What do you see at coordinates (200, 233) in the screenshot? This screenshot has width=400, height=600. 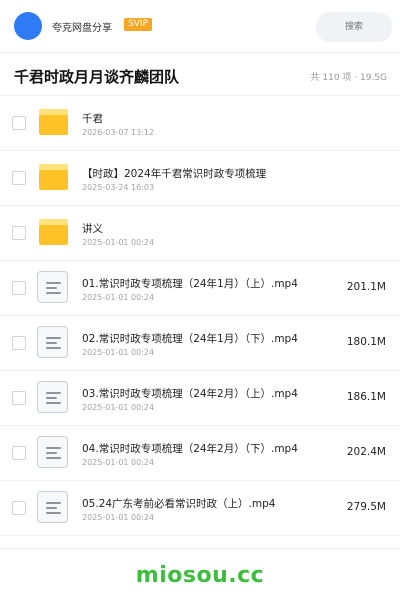 I see `list-item: 讲义 2025-01-01 00:24` at bounding box center [200, 233].